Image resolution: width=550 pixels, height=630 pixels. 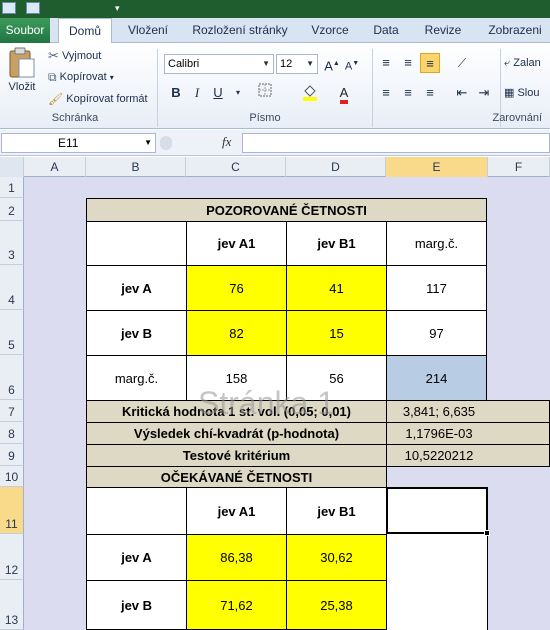 What do you see at coordinates (12, 557) in the screenshot?
I see `row-header-12: 12` at bounding box center [12, 557].